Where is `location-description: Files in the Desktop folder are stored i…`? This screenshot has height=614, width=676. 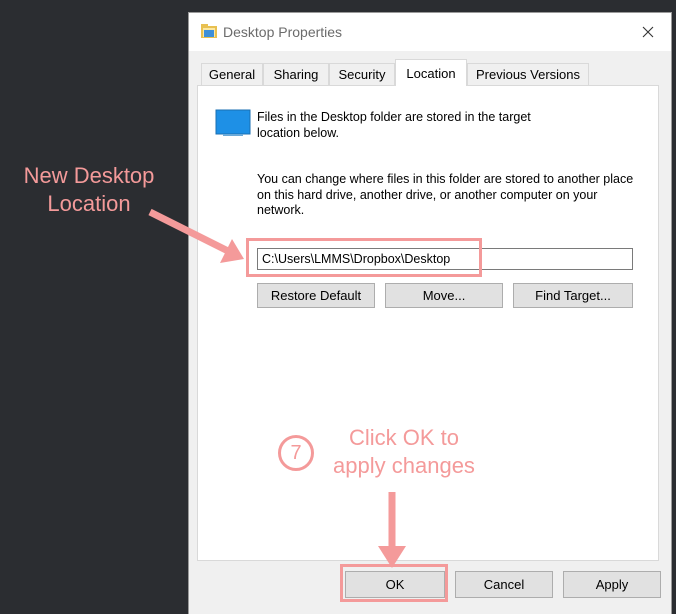 location-description: Files in the Desktop folder are stored i… is located at coordinates (394, 125).